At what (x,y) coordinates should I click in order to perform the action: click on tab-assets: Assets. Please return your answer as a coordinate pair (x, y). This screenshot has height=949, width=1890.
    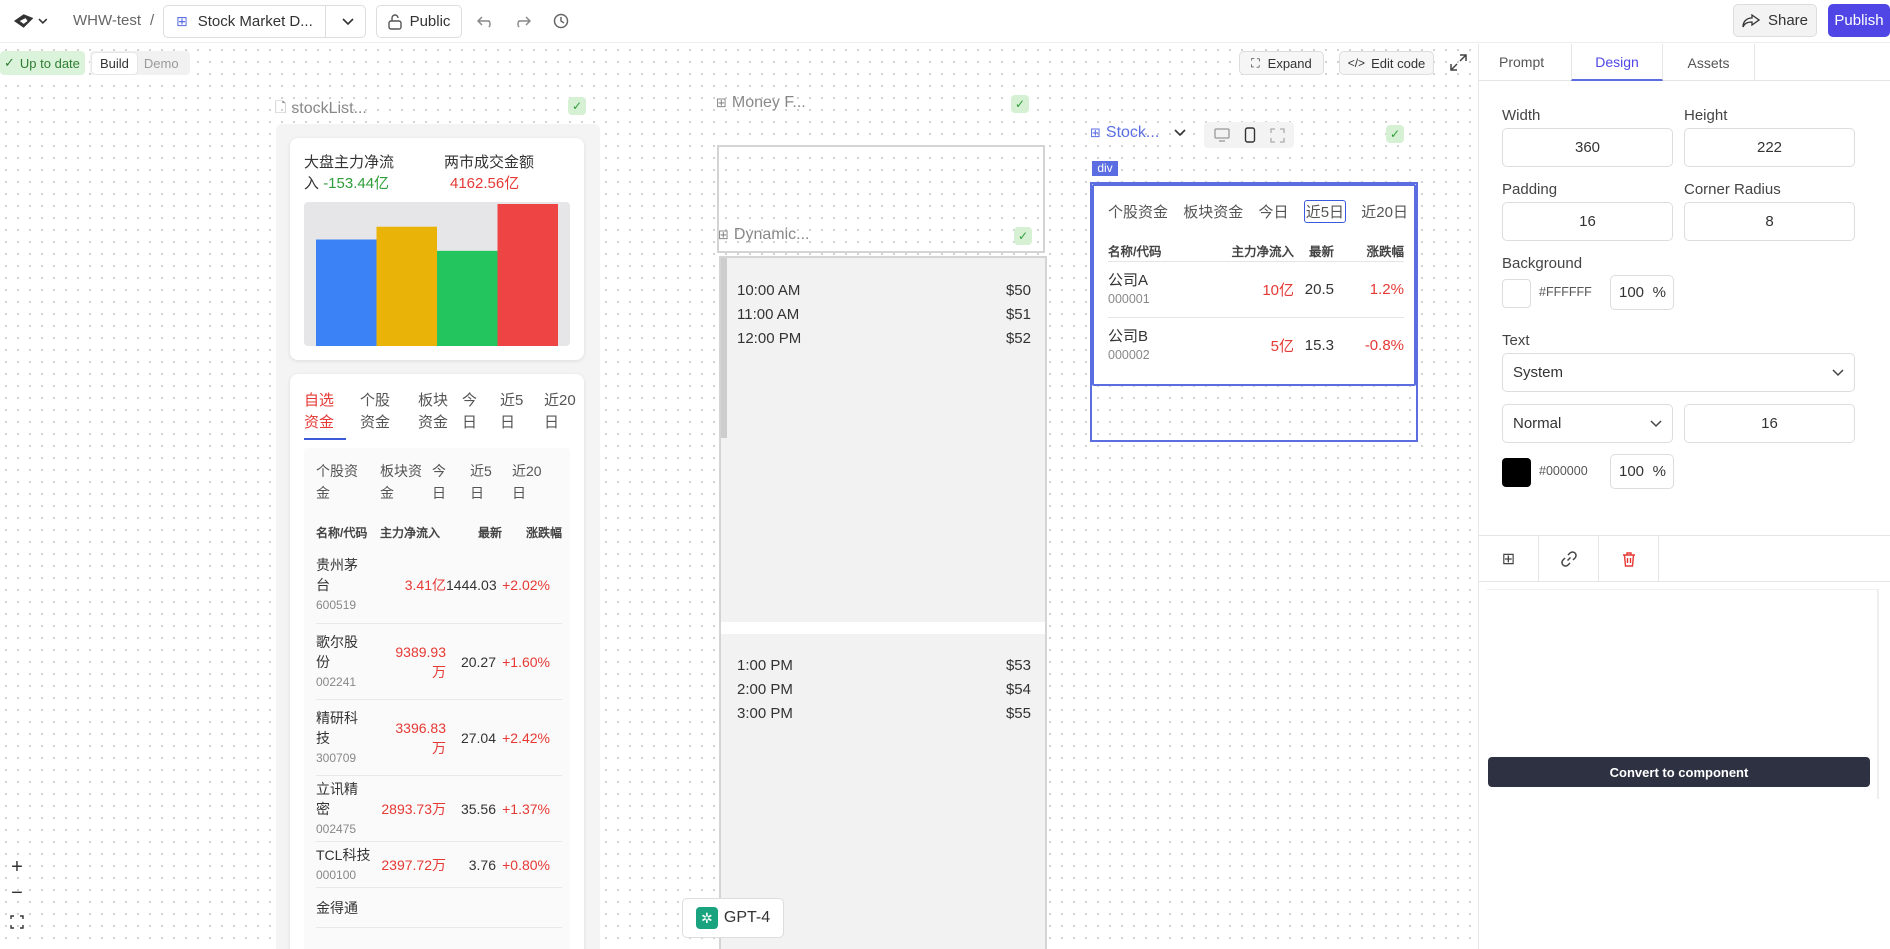
    Looking at the image, I should click on (1709, 62).